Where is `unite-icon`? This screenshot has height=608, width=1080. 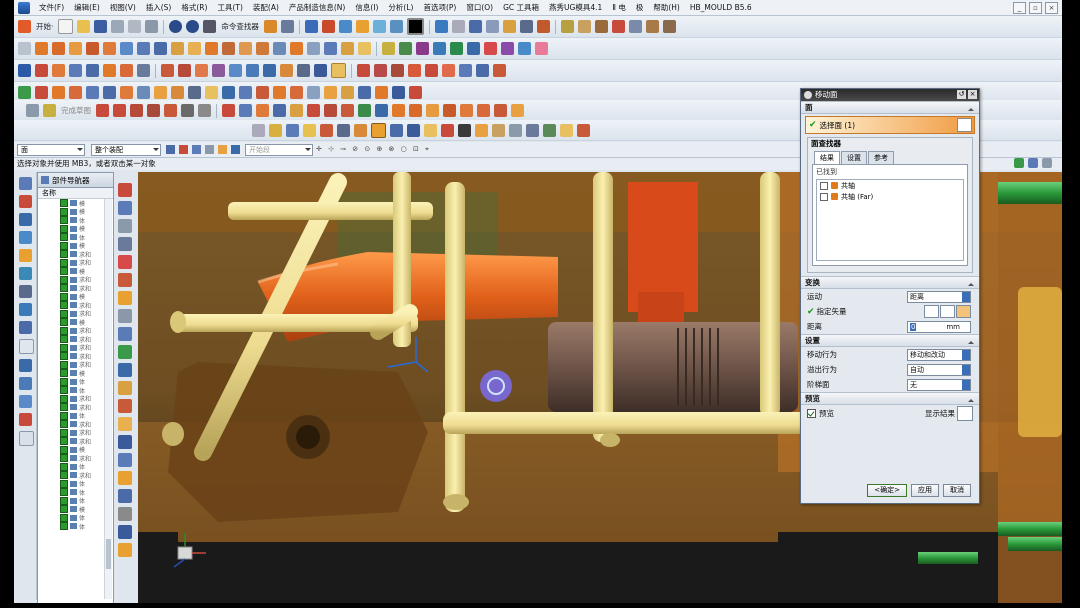 unite-icon is located at coordinates (126, 48).